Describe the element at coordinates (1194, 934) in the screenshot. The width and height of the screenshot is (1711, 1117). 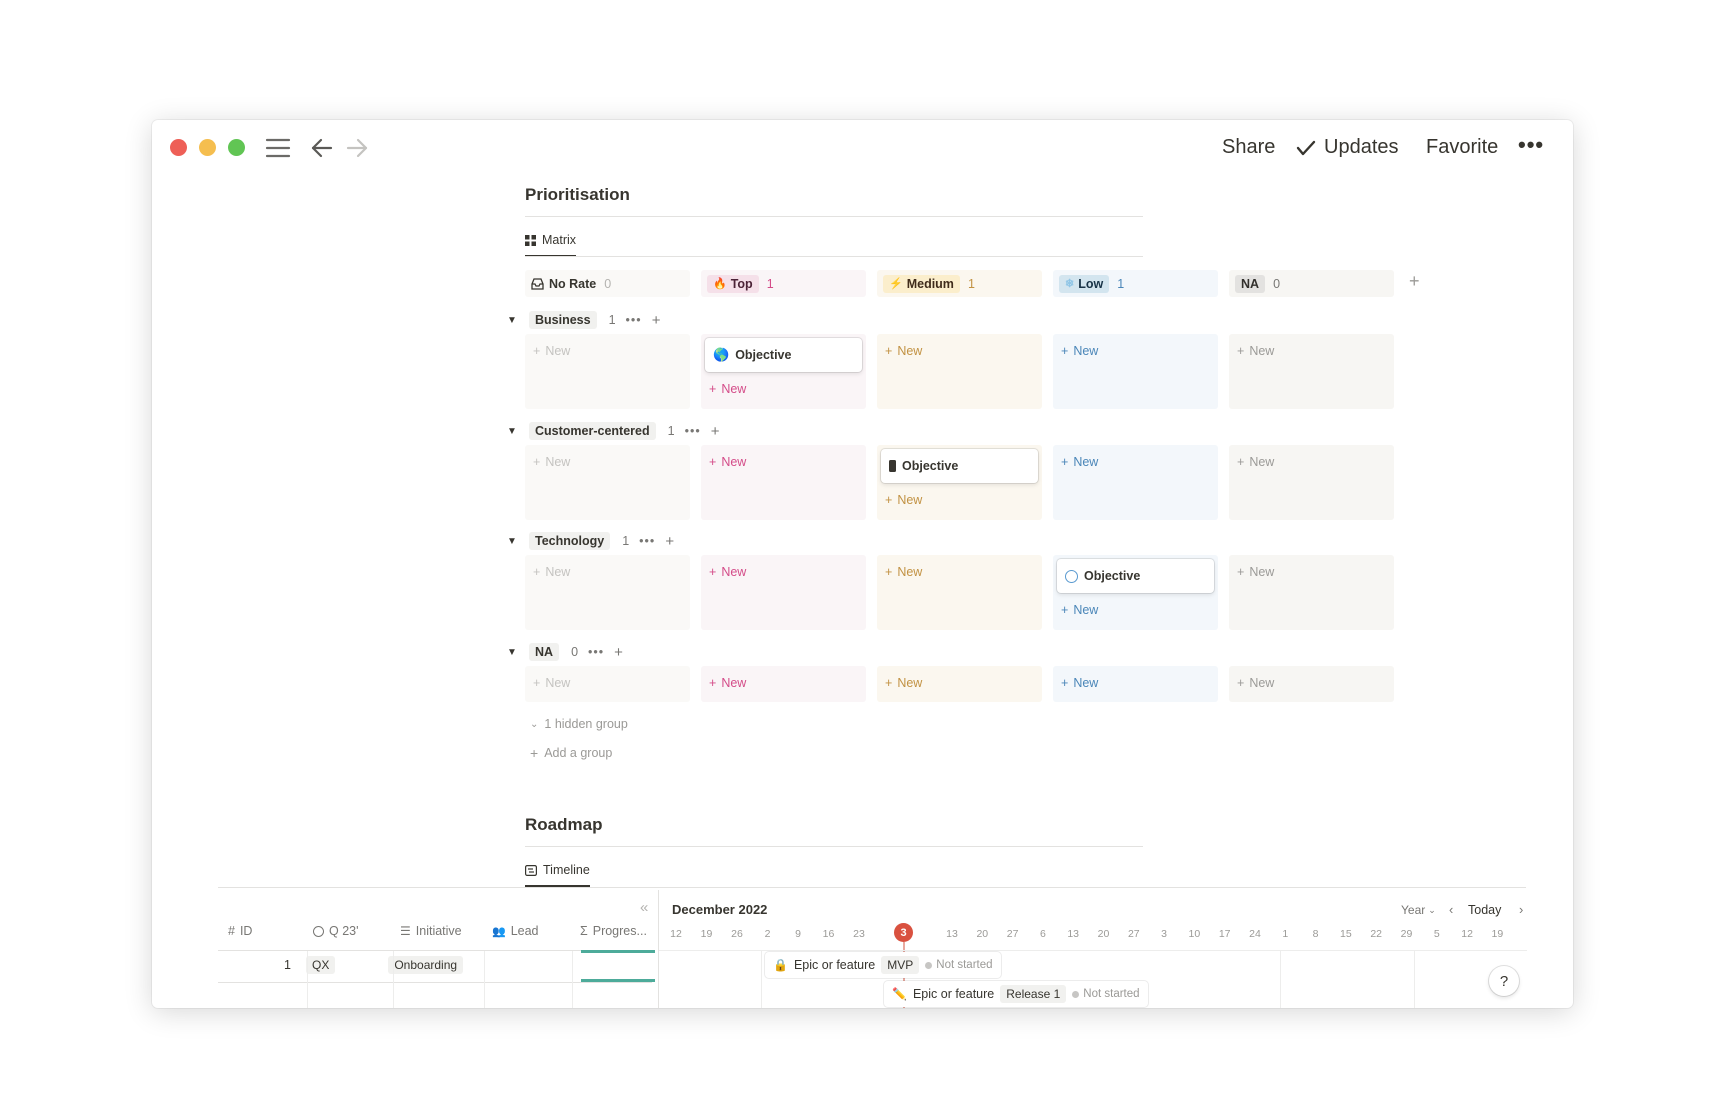
I see `timeline-tick-label: 10` at that location.